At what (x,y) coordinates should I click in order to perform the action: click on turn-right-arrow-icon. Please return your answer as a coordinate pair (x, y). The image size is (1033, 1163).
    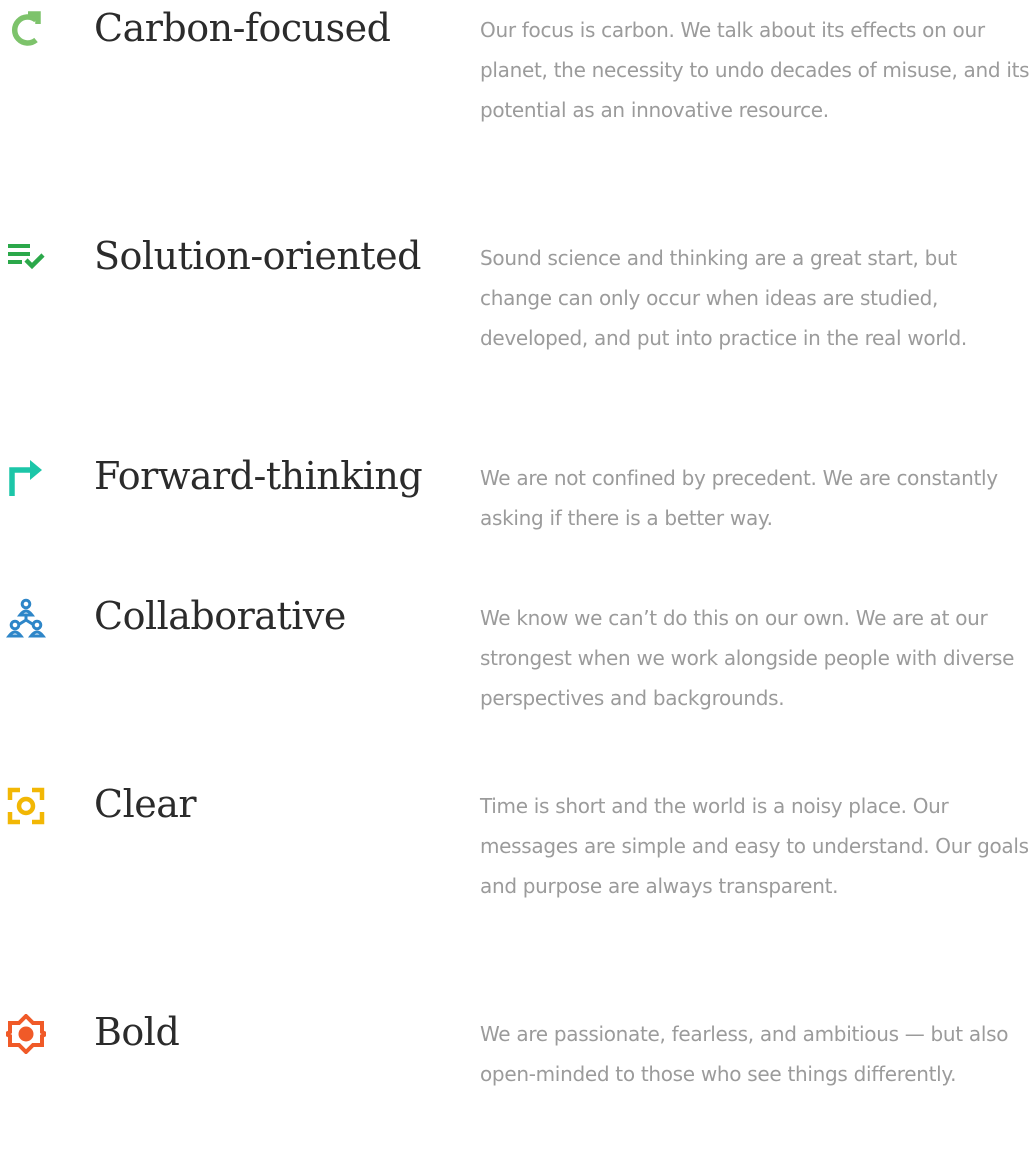
    Looking at the image, I should click on (26, 478).